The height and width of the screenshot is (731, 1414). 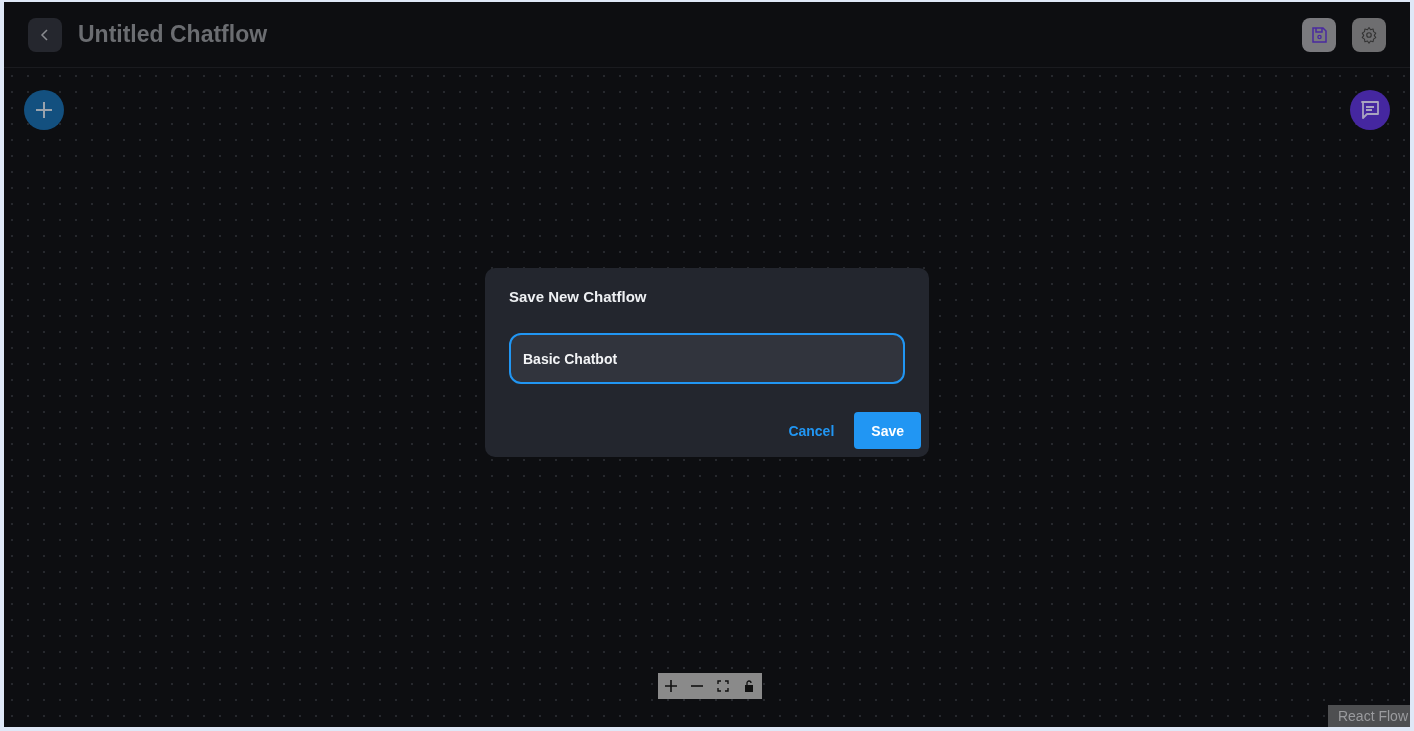 I want to click on settings-button, so click(x=1369, y=34).